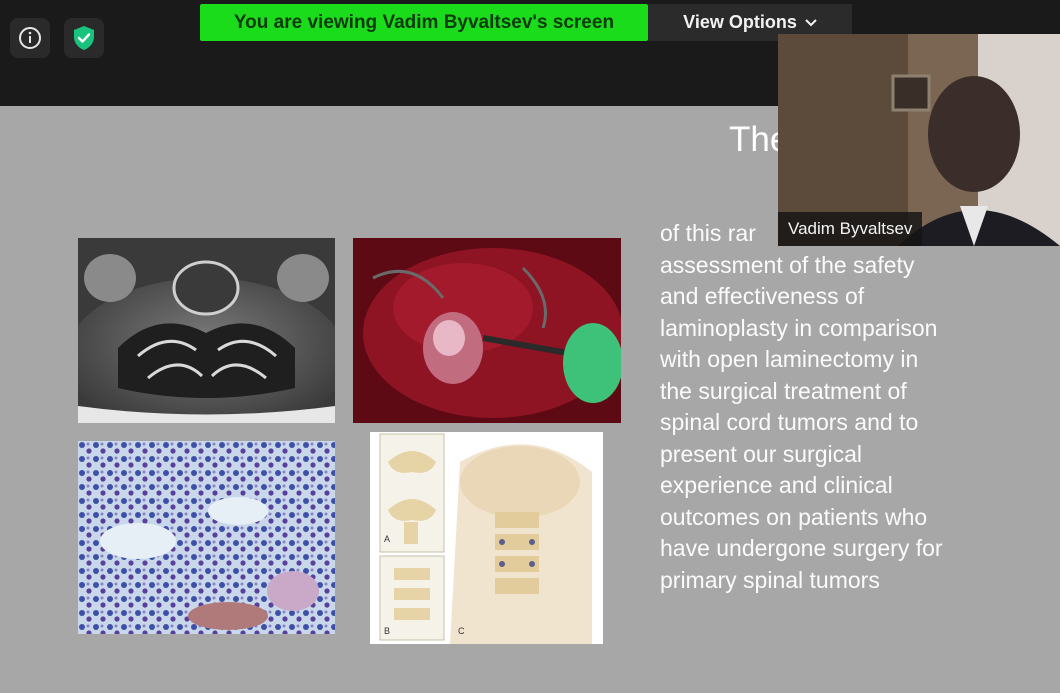  What do you see at coordinates (787, 264) in the screenshot?
I see `slide-line: assessment of the safety` at bounding box center [787, 264].